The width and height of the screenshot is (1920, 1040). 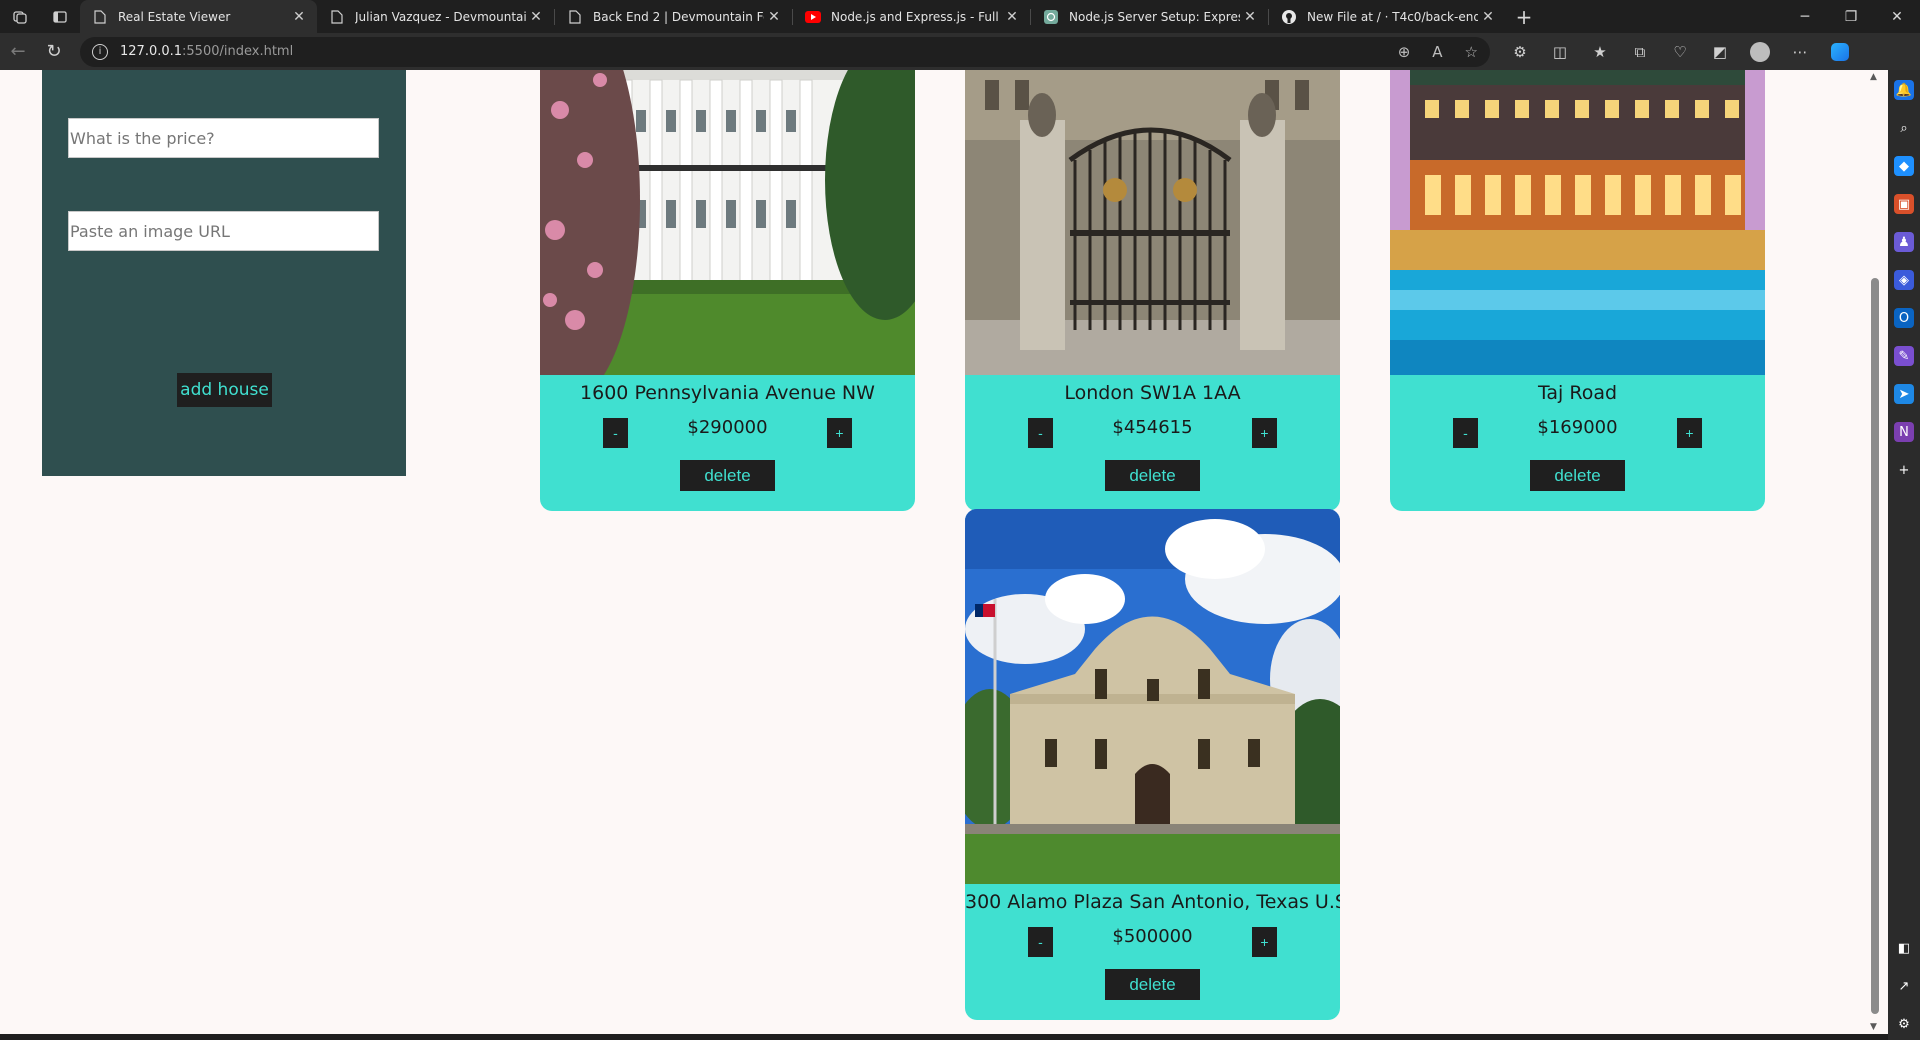 What do you see at coordinates (1471, 52) in the screenshot?
I see `favorite-star-icon: ☆` at bounding box center [1471, 52].